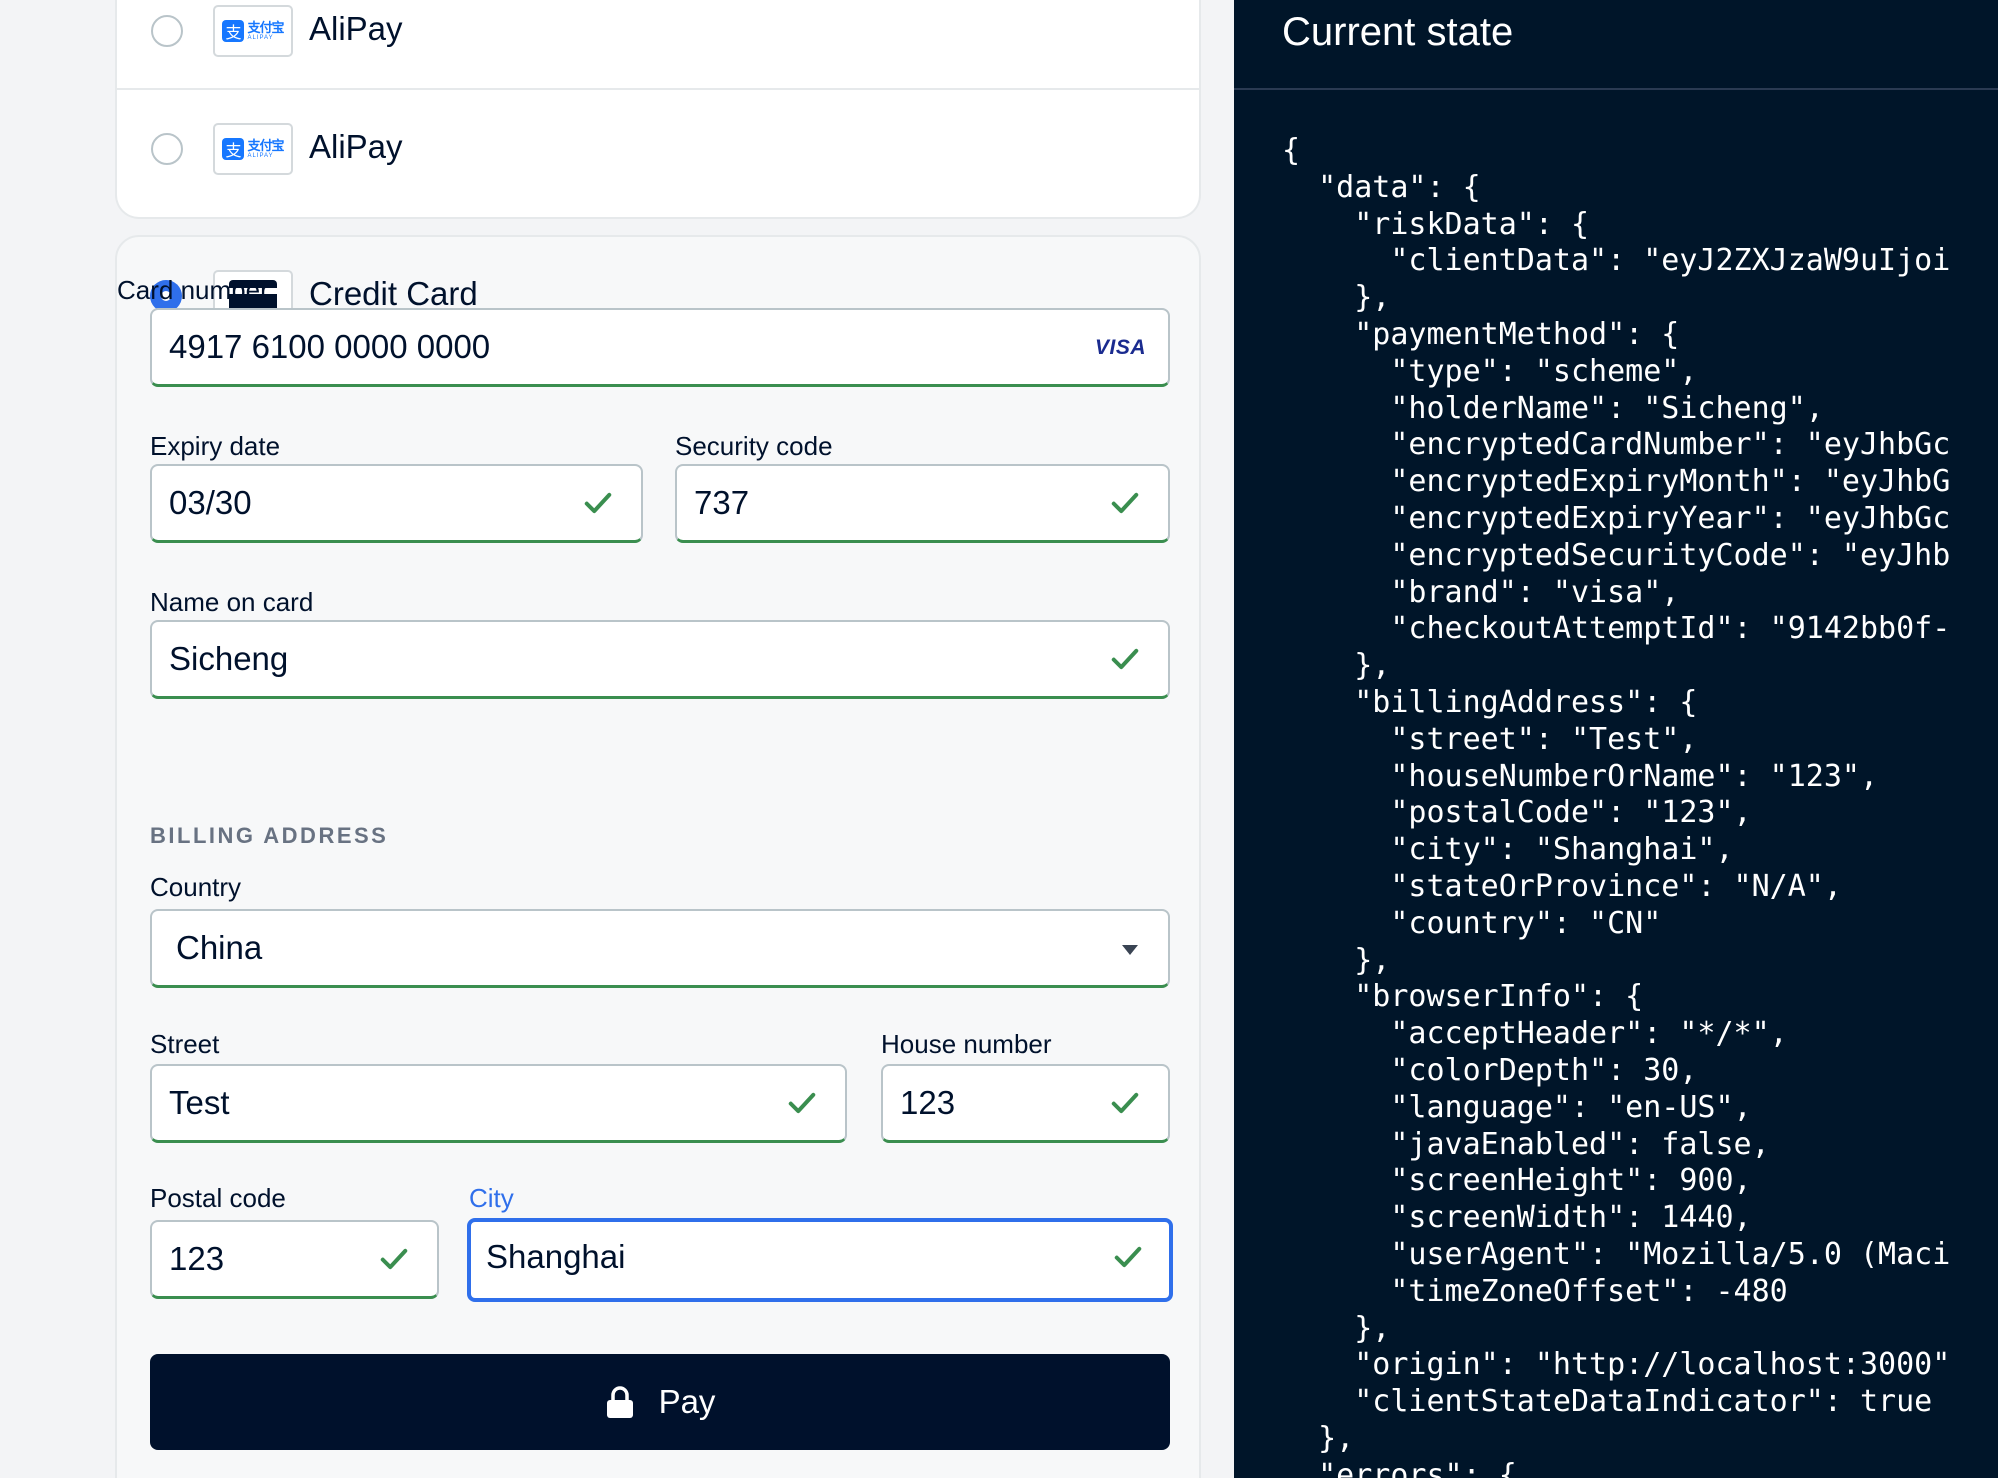 This screenshot has width=1998, height=1478. What do you see at coordinates (1490, 1070) in the screenshot?
I see `code-line: "colorDepth": 30,` at bounding box center [1490, 1070].